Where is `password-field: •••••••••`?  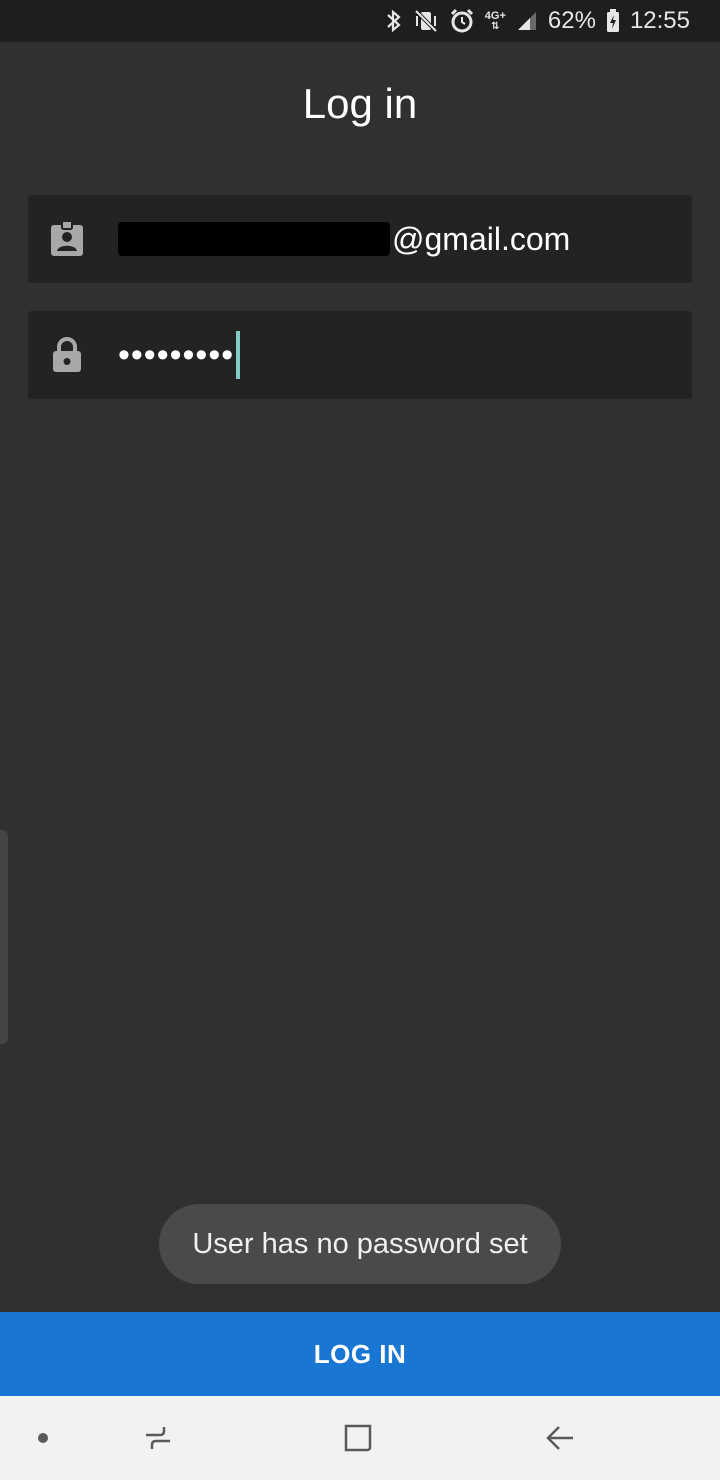 password-field: ••••••••• is located at coordinates (360, 355).